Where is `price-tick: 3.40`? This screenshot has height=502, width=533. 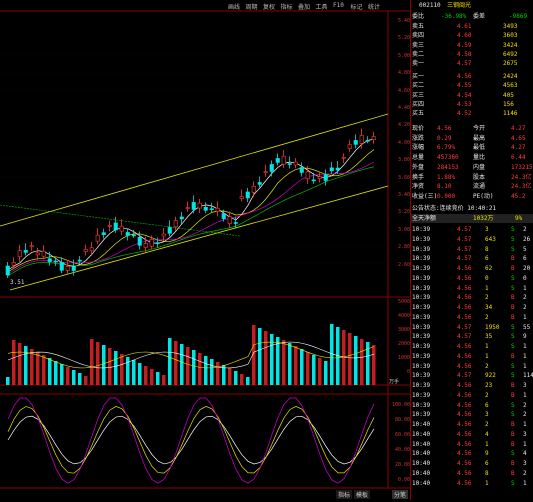 price-tick: 3.40 is located at coordinates (403, 195).